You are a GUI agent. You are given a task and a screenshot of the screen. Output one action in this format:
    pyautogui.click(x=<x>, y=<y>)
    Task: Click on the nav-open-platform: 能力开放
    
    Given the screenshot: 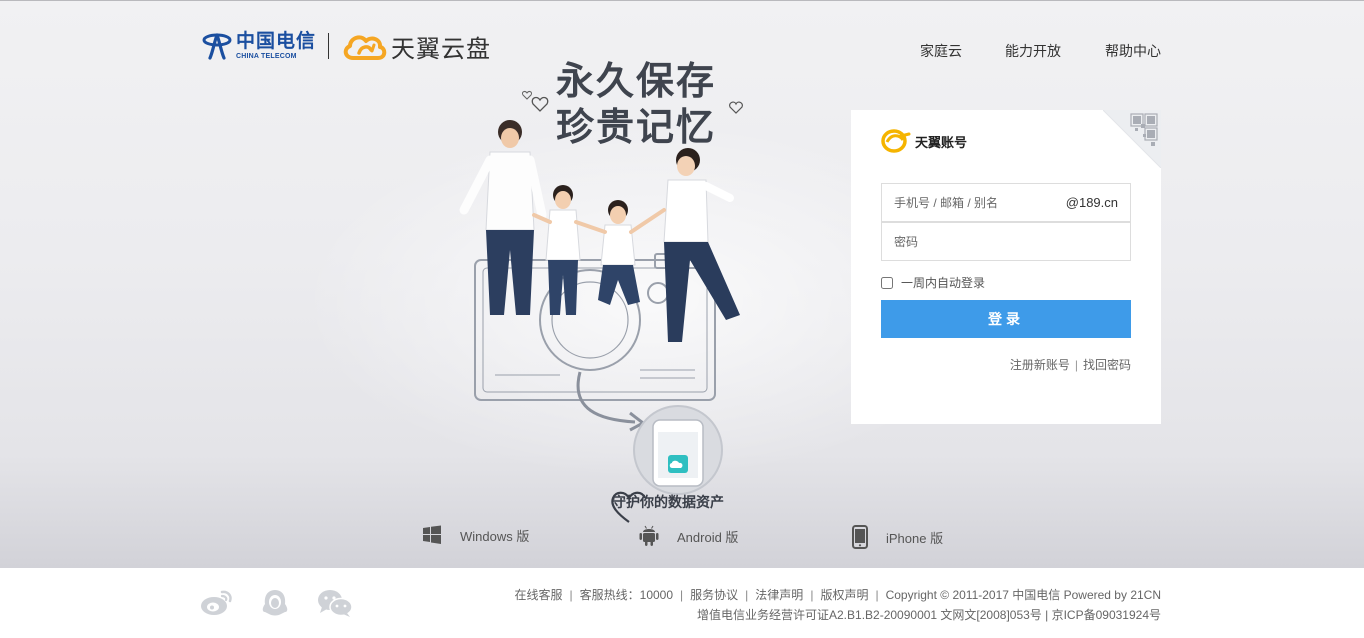 What is the action you would take?
    pyautogui.click(x=1033, y=51)
    